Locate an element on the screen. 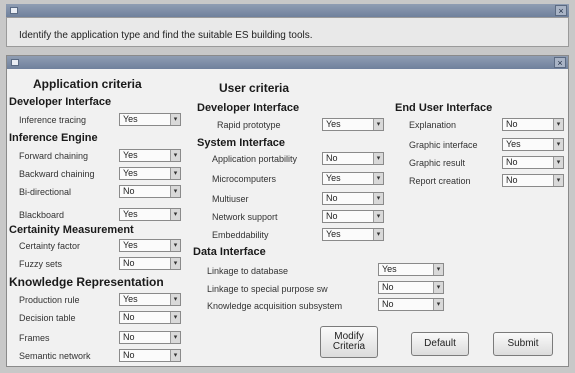  network-support-select: No ▾ is located at coordinates (353, 216).